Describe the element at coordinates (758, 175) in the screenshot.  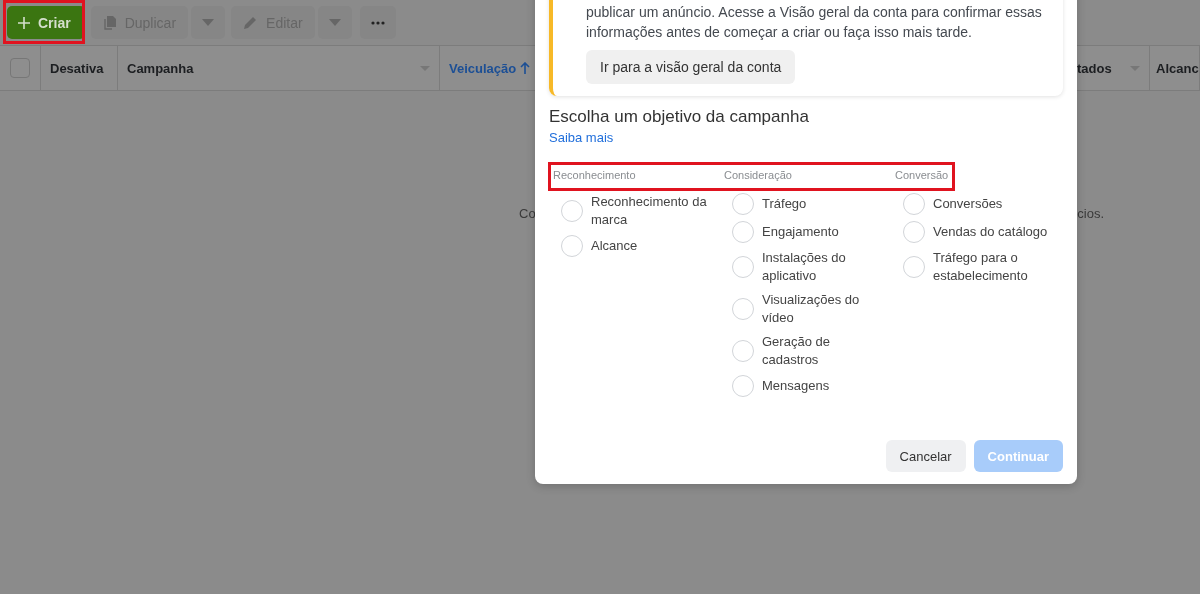
I see `category-title: Consideração` at that location.